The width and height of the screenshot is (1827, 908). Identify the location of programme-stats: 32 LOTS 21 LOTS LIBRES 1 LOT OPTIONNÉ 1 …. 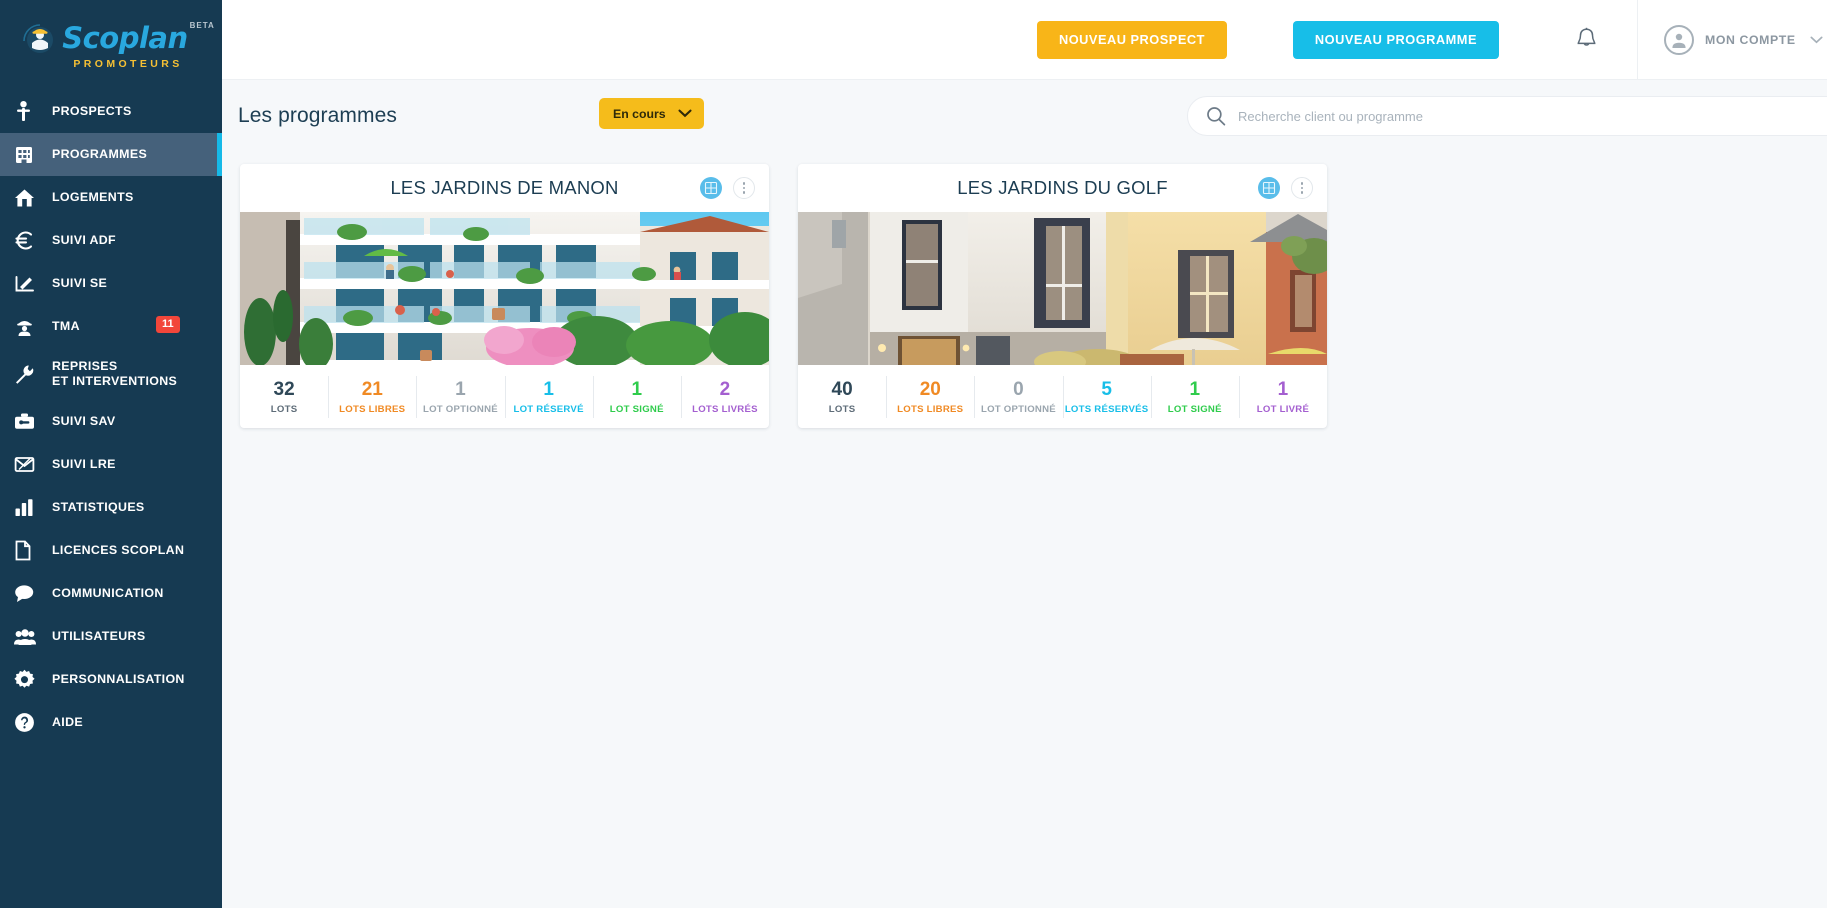
(504, 396).